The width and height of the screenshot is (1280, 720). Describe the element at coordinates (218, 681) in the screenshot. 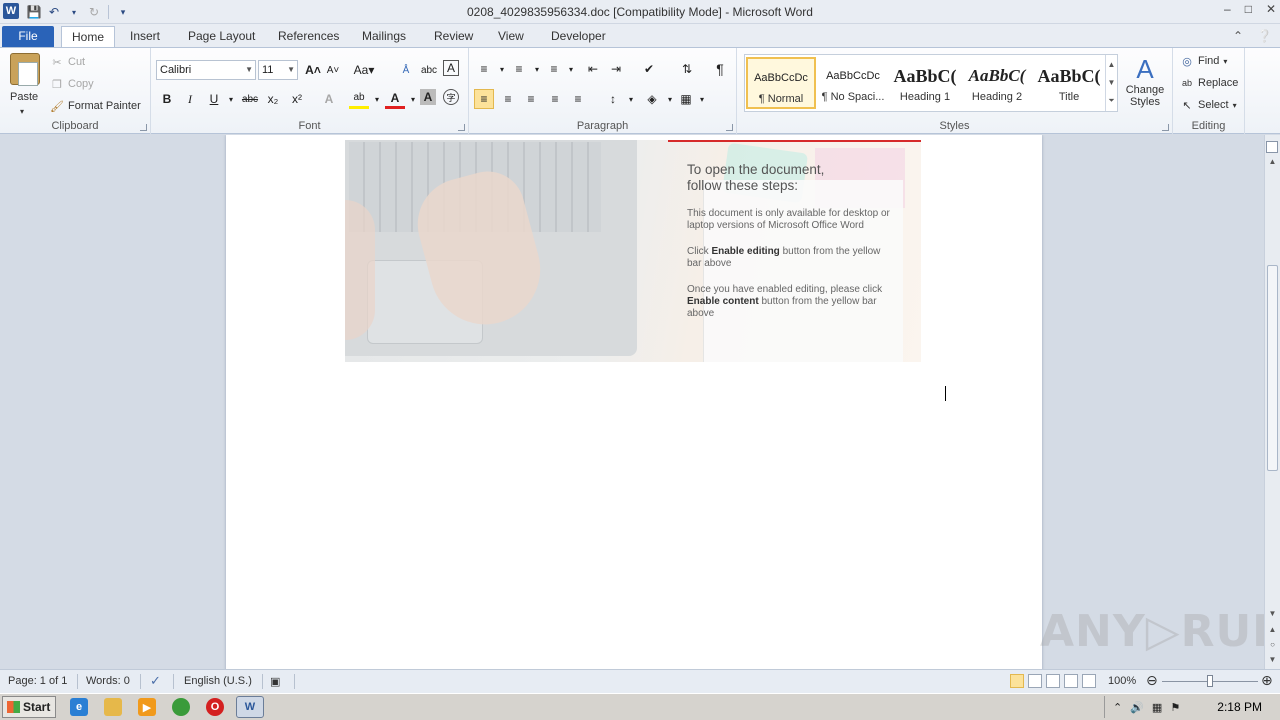

I see `language-indicator: English (U.S.)` at that location.